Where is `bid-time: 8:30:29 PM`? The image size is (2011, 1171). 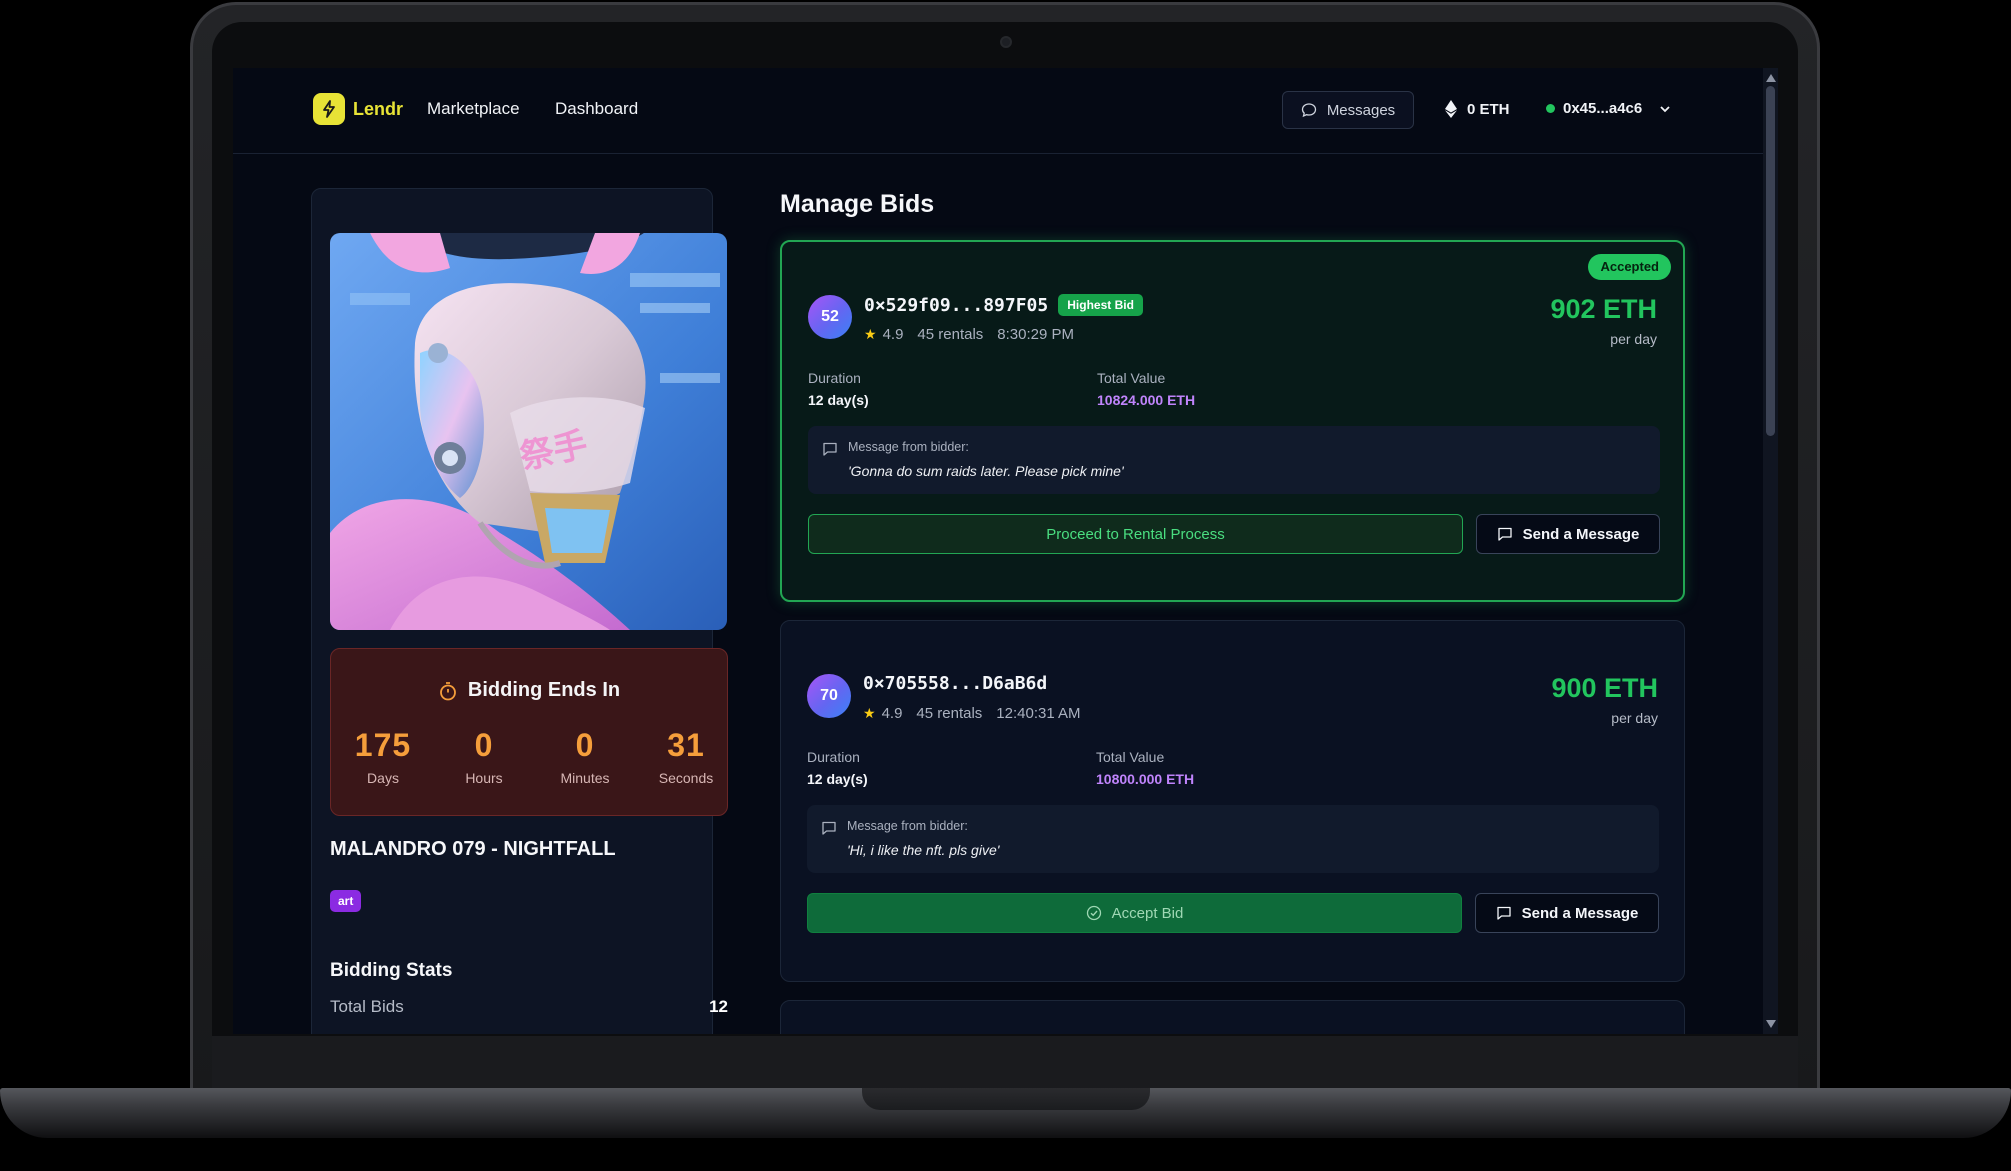 bid-time: 8:30:29 PM is located at coordinates (1036, 334).